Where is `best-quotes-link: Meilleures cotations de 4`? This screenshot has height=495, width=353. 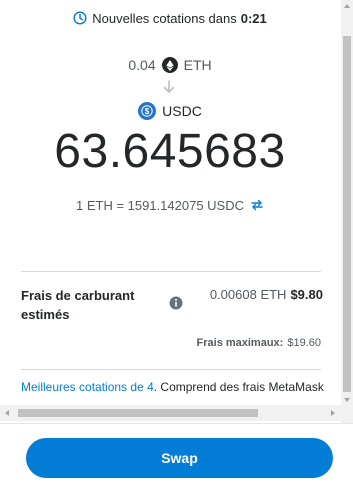
best-quotes-link: Meilleures cotations de 4 is located at coordinates (87, 387).